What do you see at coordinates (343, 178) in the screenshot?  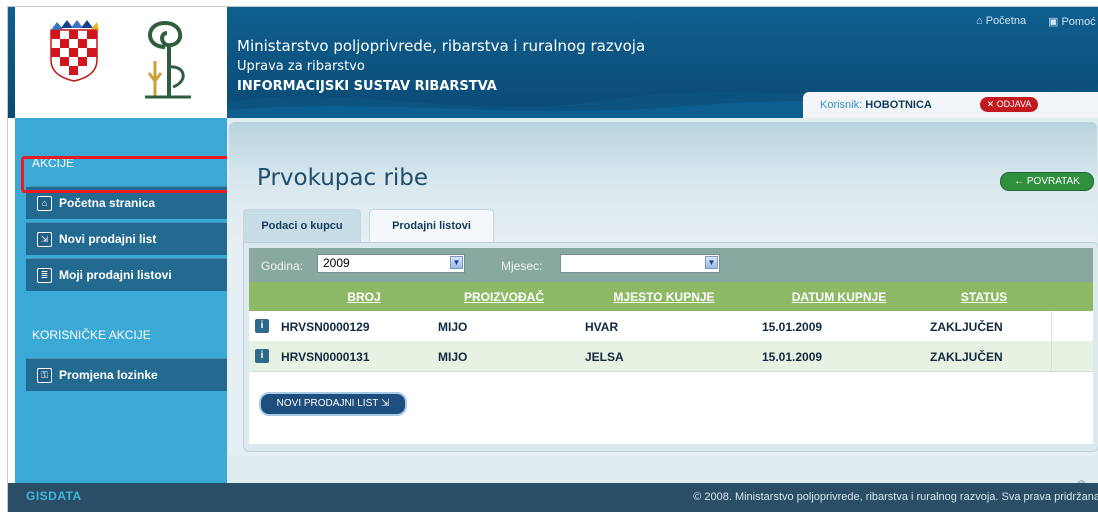 I see `page-title: Prvokupac ribe` at bounding box center [343, 178].